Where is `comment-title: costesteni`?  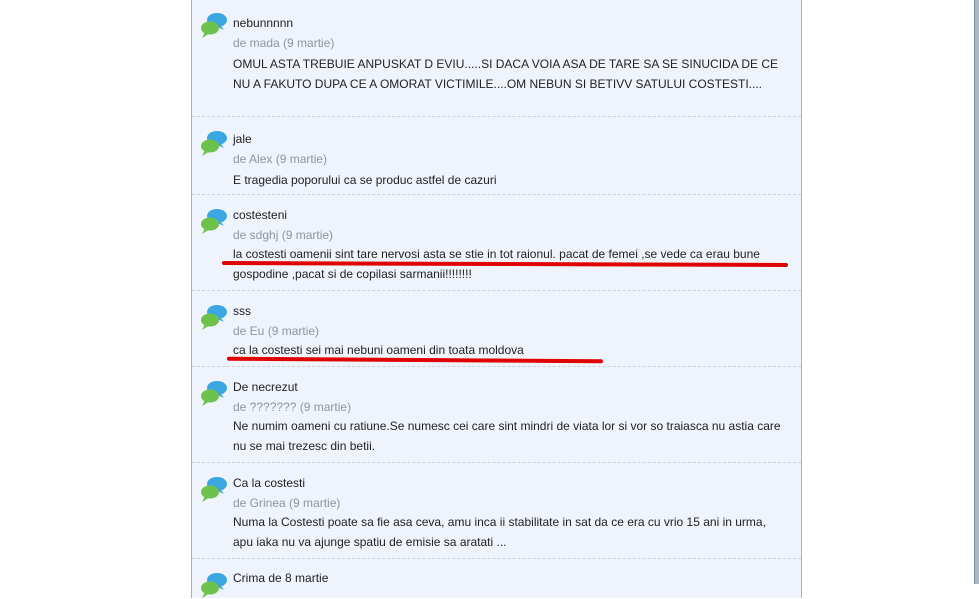 comment-title: costesteni is located at coordinates (260, 215).